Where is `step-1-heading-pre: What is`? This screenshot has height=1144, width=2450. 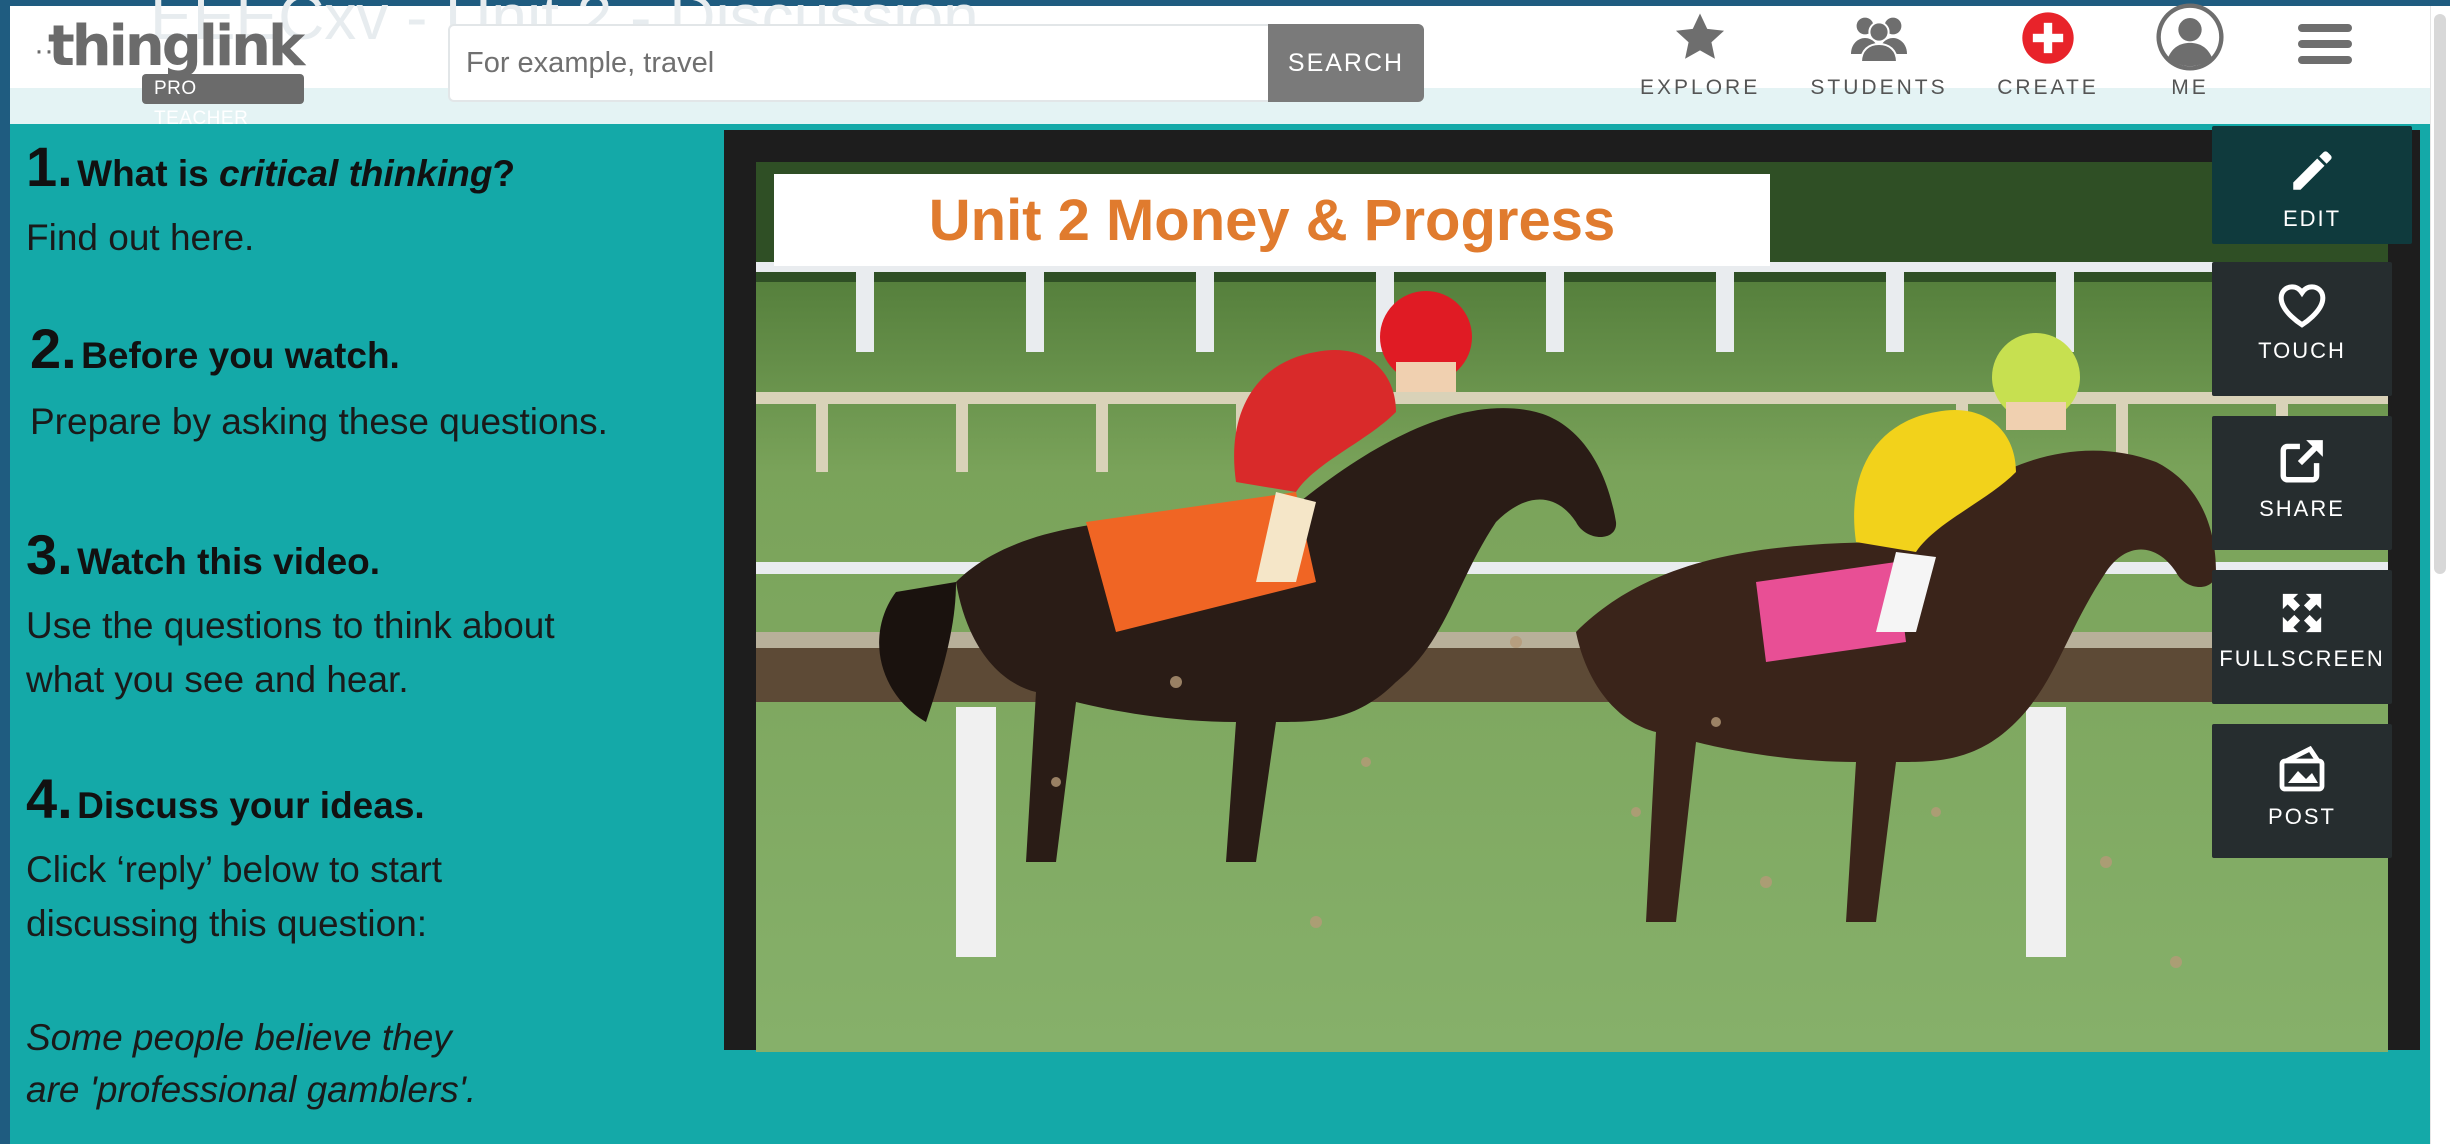 step-1-heading-pre: What is is located at coordinates (148, 173).